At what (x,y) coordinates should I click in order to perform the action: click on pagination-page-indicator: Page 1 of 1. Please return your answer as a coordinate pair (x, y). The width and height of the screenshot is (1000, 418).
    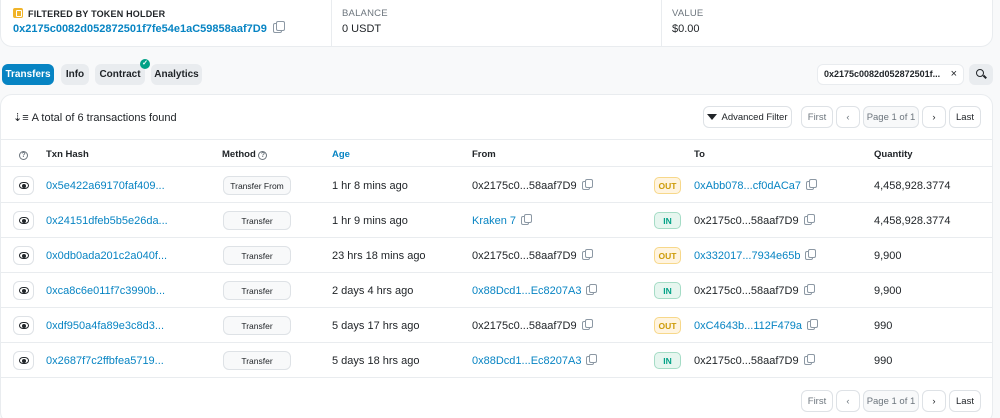
    Looking at the image, I should click on (891, 117).